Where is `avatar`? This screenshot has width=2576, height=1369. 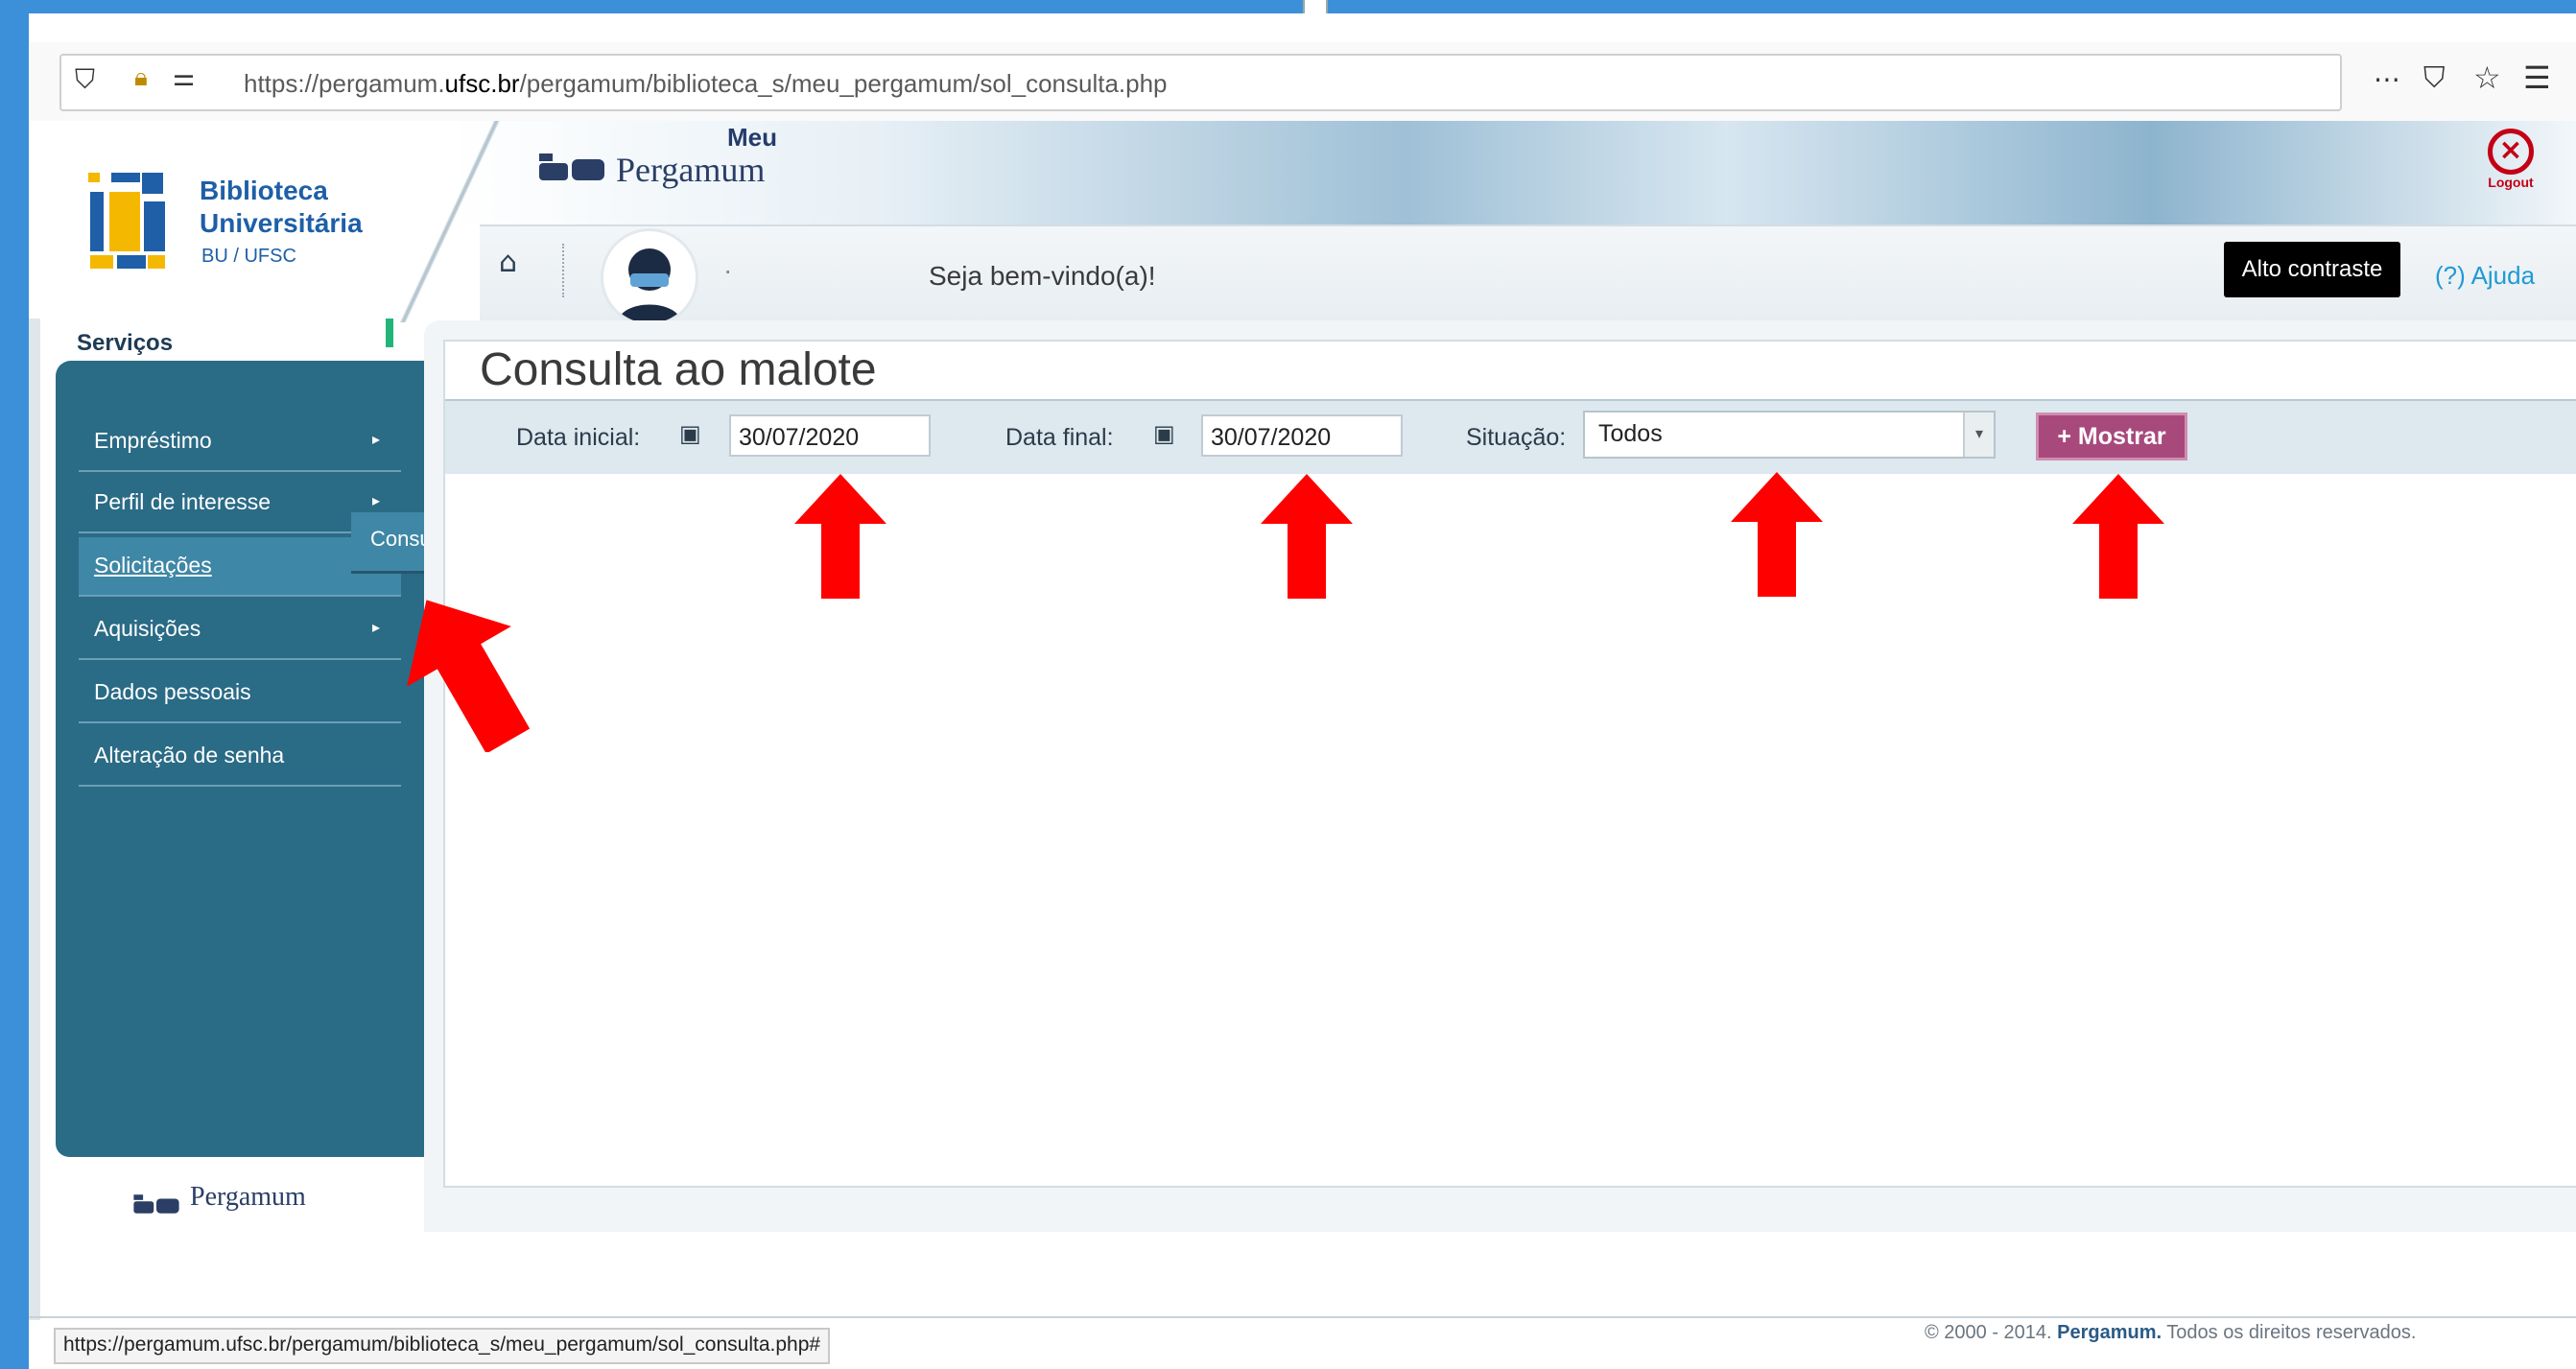
avatar is located at coordinates (650, 277).